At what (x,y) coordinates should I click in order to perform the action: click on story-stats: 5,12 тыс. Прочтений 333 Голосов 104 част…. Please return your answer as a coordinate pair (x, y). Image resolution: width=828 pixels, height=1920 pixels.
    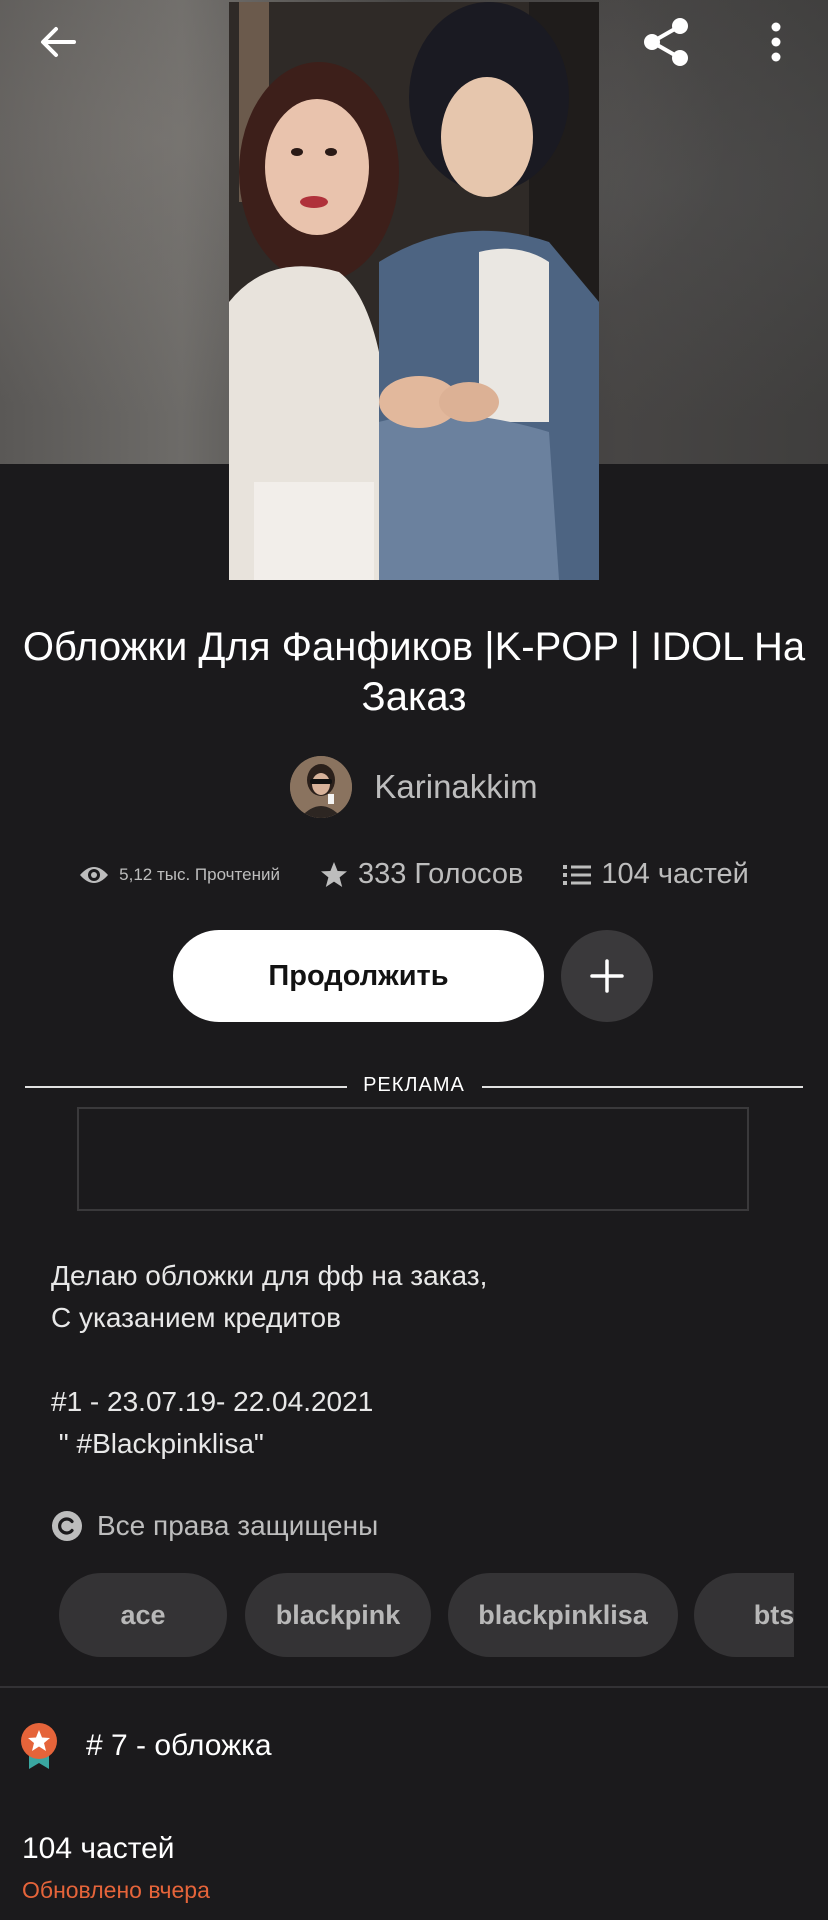
    Looking at the image, I should click on (414, 874).